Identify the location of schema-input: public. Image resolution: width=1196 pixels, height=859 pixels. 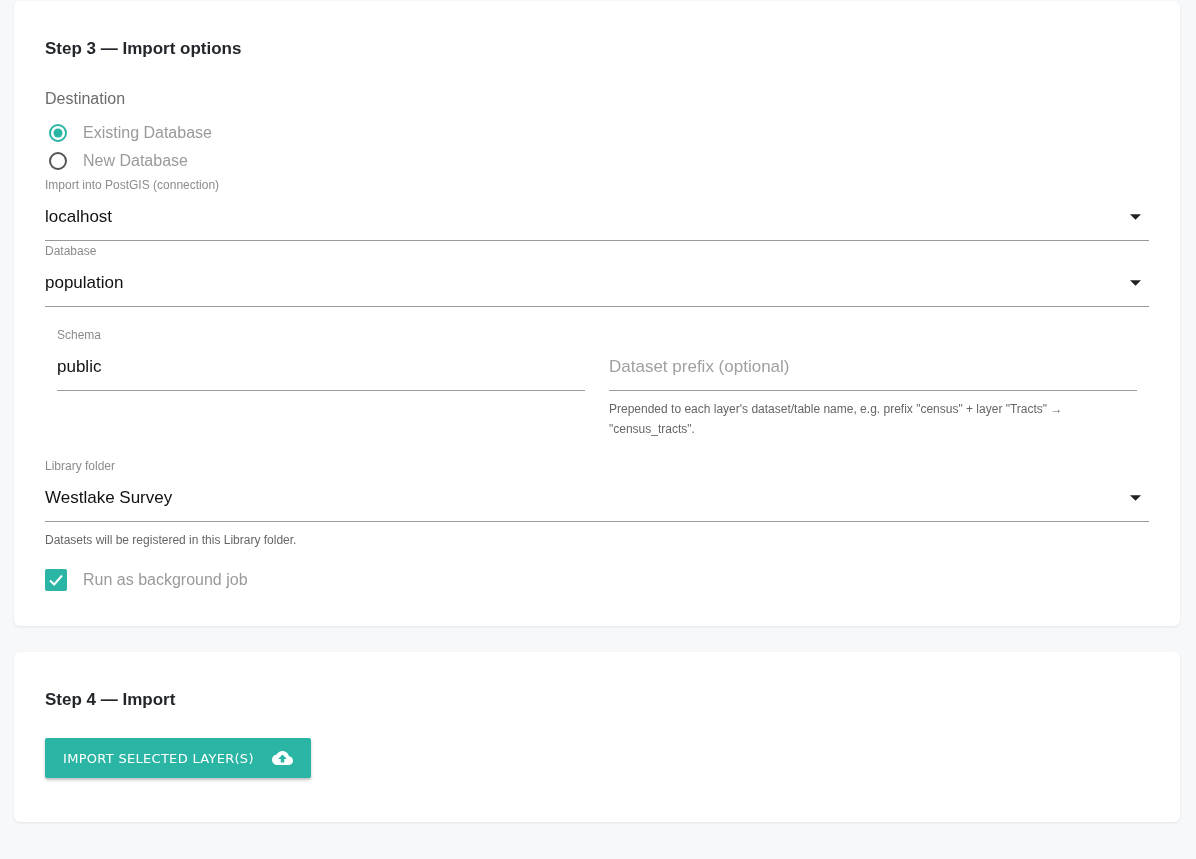
(321, 367).